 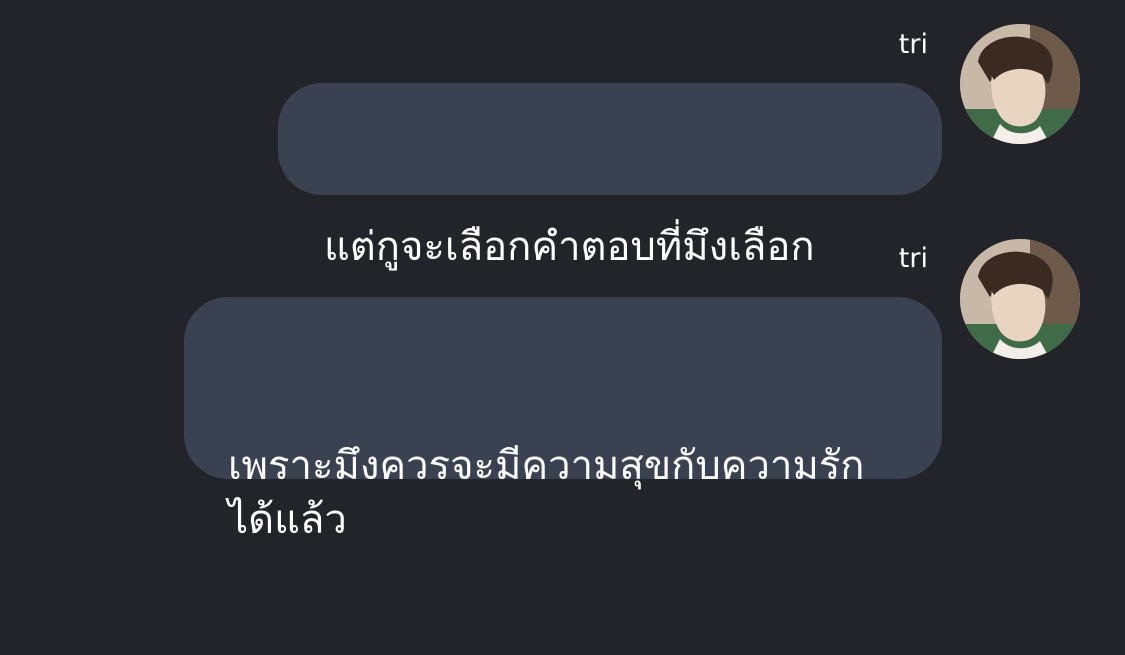 I want to click on profile-photo-avatar, so click(x=1020, y=299).